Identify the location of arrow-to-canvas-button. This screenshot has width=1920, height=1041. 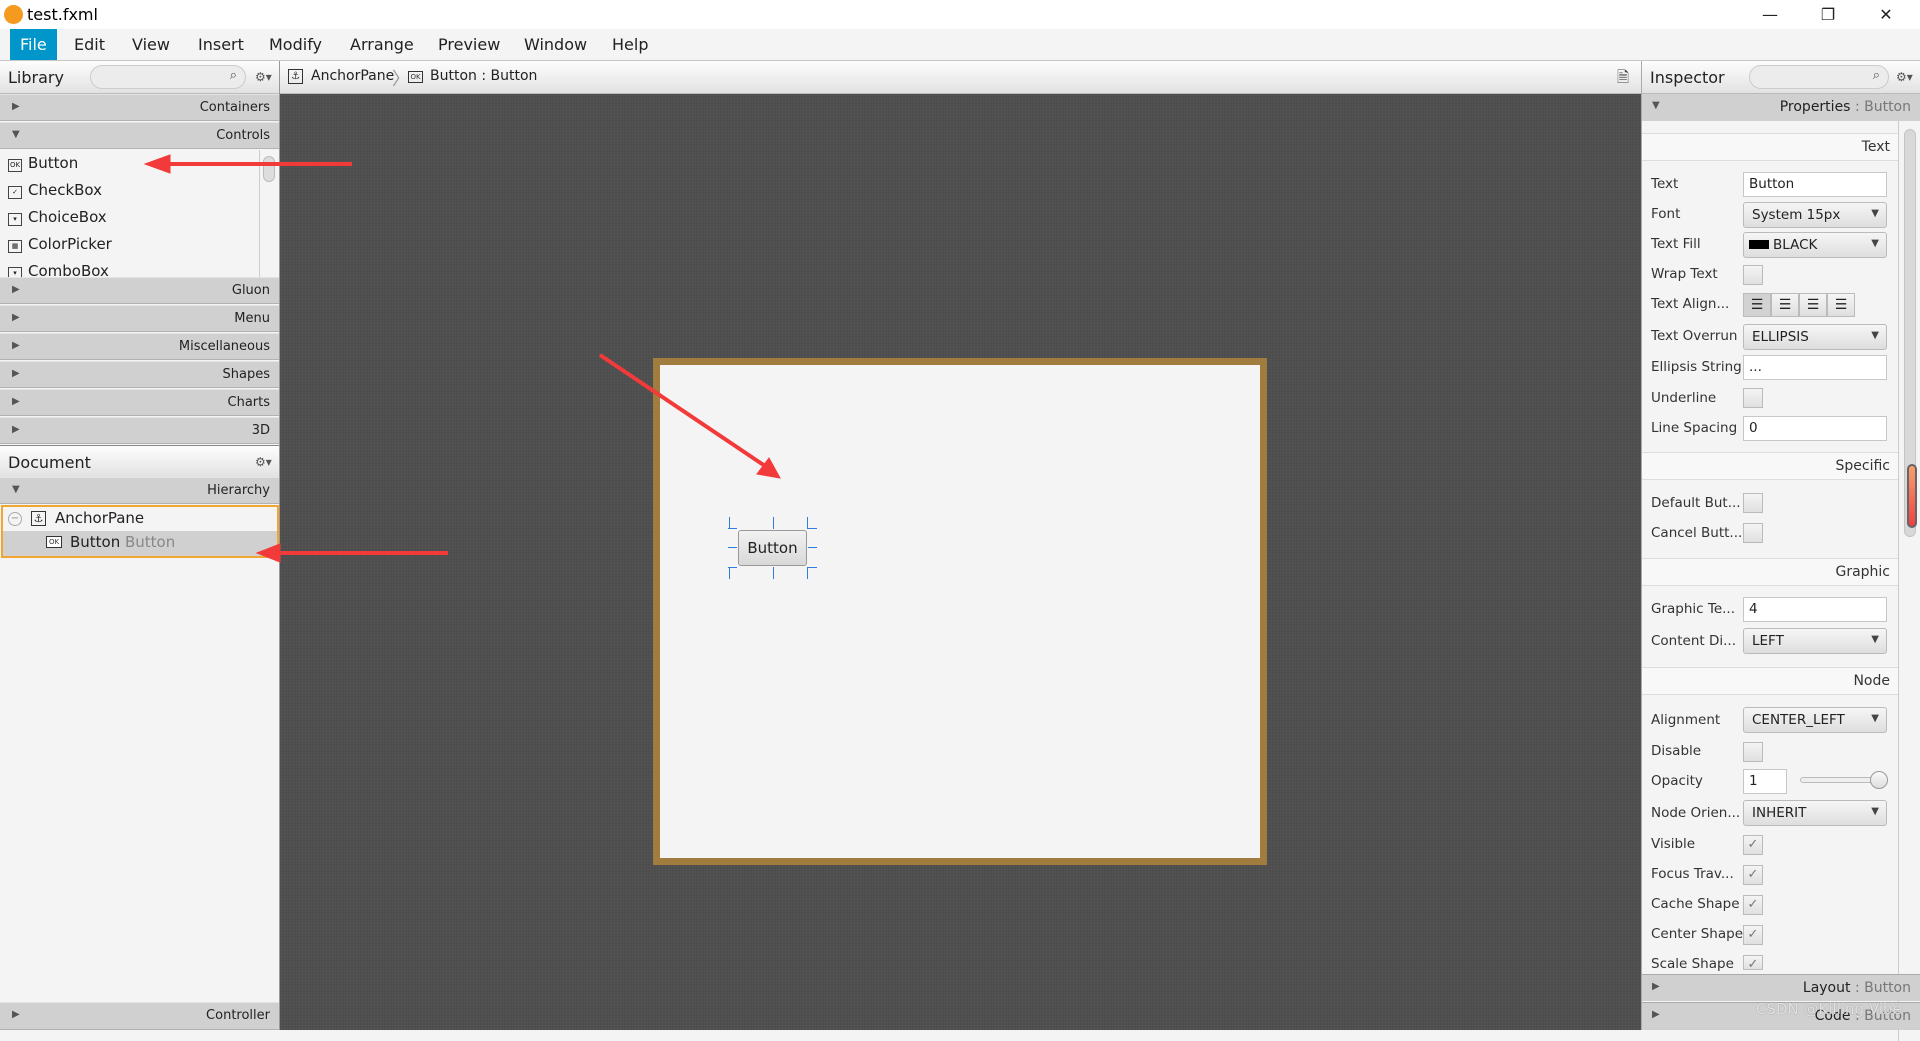
(684, 411).